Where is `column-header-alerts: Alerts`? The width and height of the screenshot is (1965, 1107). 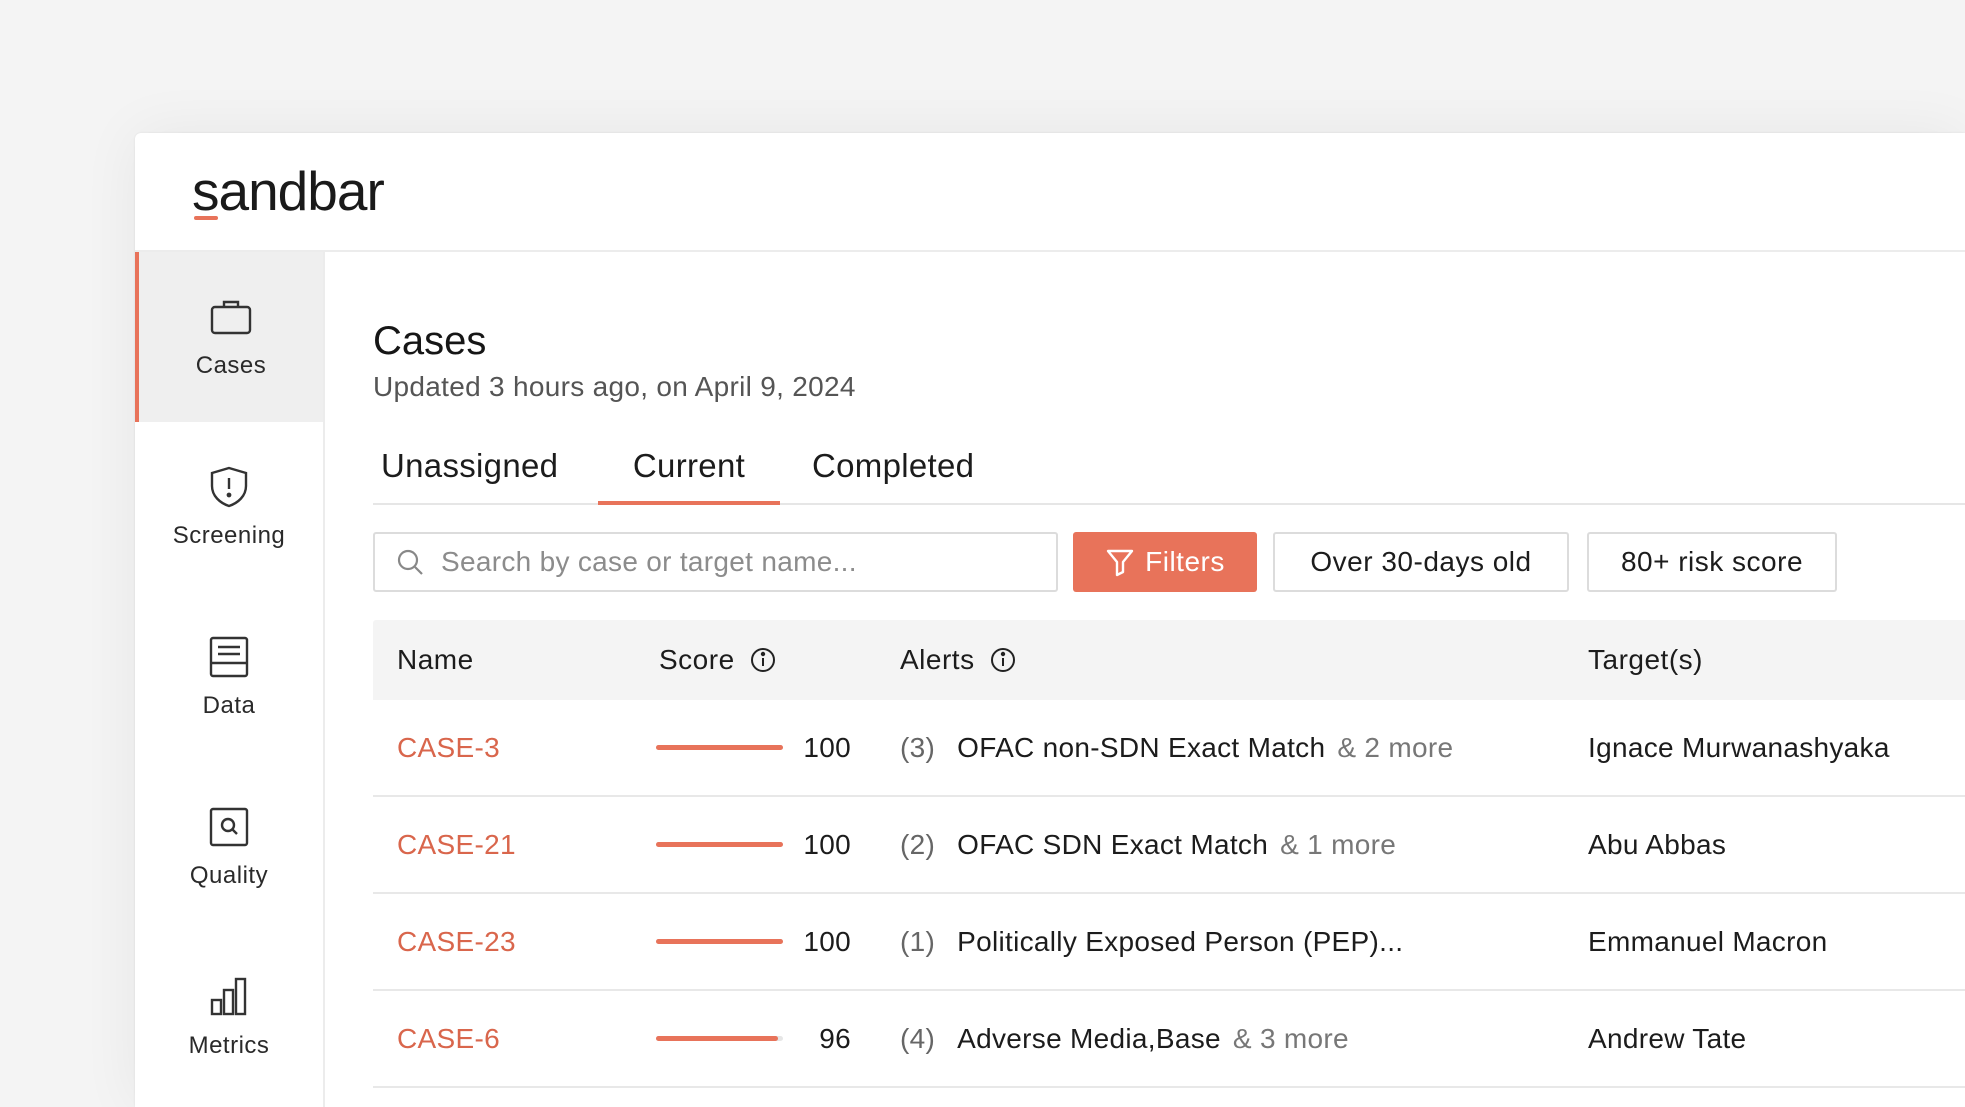
column-header-alerts: Alerts is located at coordinates (958, 660).